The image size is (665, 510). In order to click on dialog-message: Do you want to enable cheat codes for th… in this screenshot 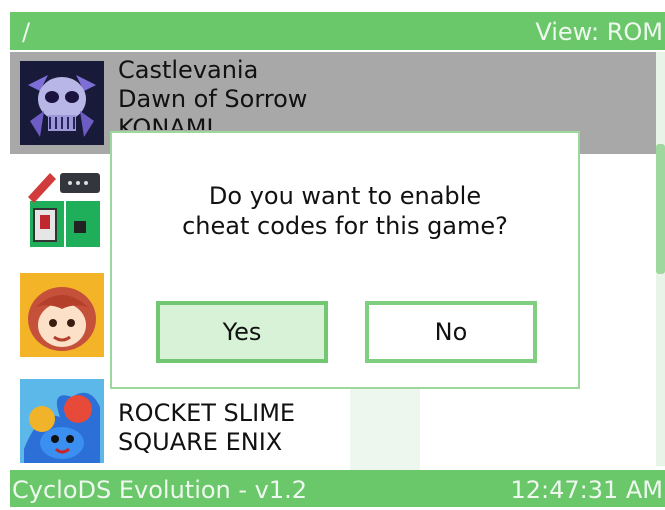, I will do `click(345, 211)`.